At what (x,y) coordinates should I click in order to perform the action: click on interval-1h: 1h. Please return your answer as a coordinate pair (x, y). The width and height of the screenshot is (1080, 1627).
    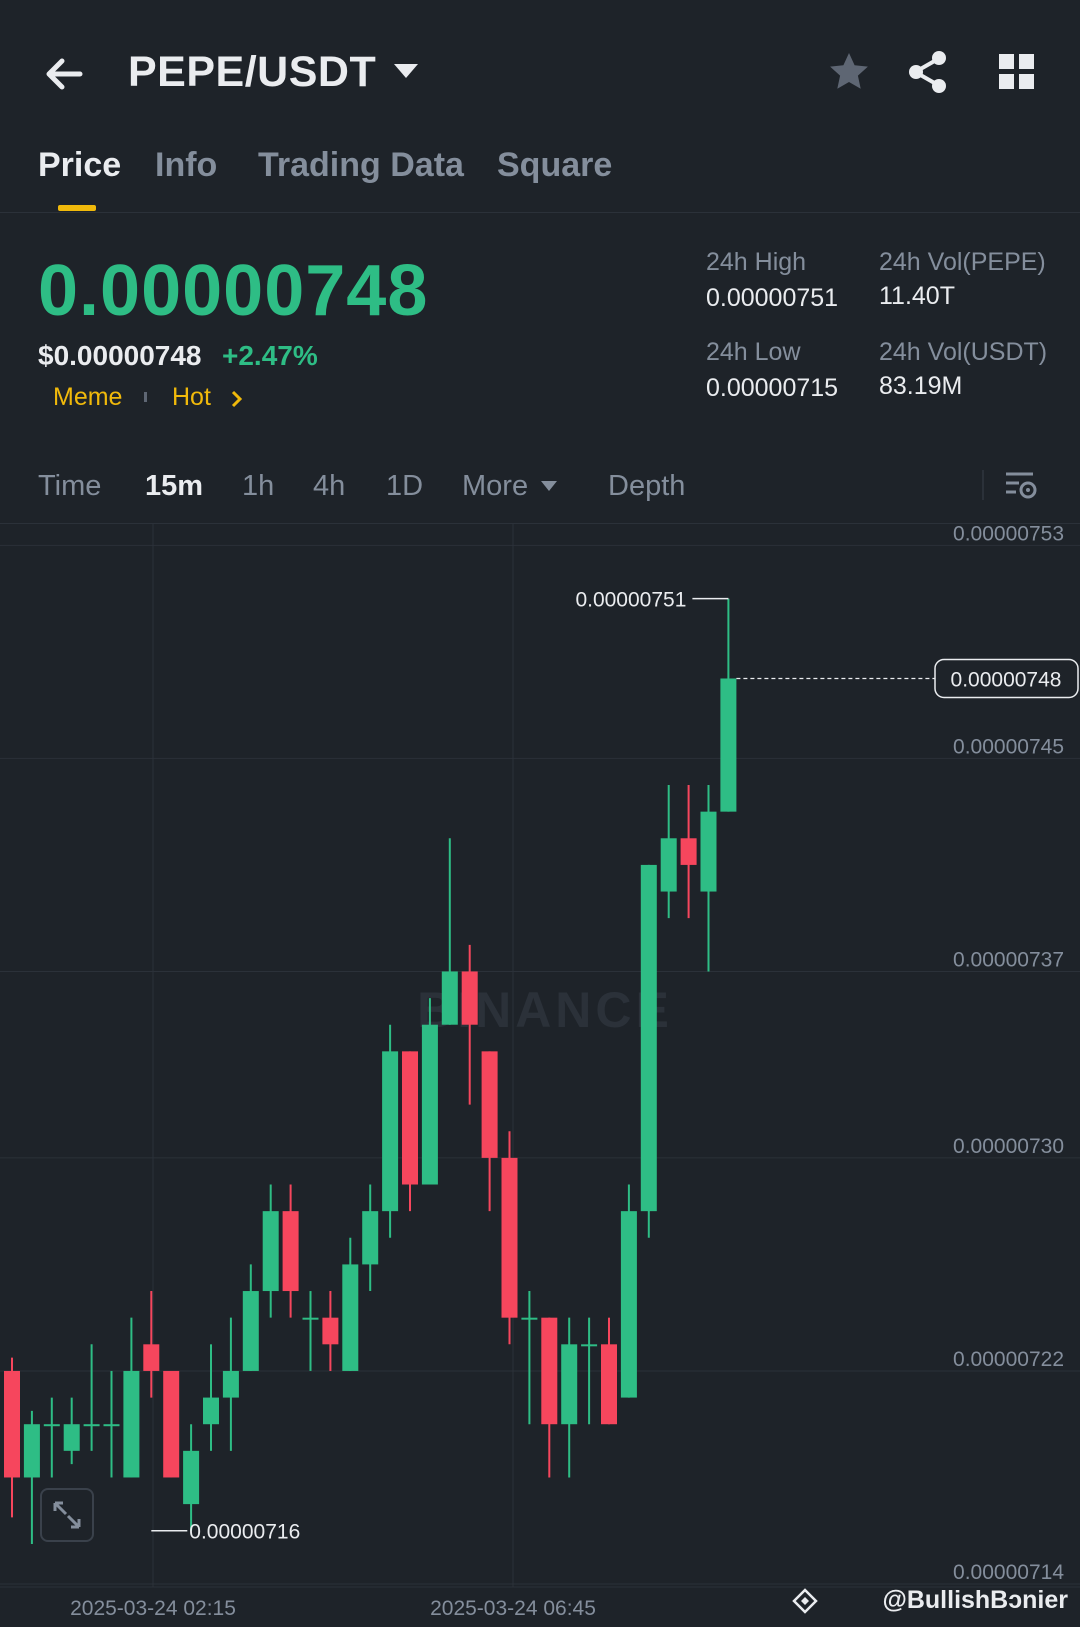
    Looking at the image, I should click on (258, 486).